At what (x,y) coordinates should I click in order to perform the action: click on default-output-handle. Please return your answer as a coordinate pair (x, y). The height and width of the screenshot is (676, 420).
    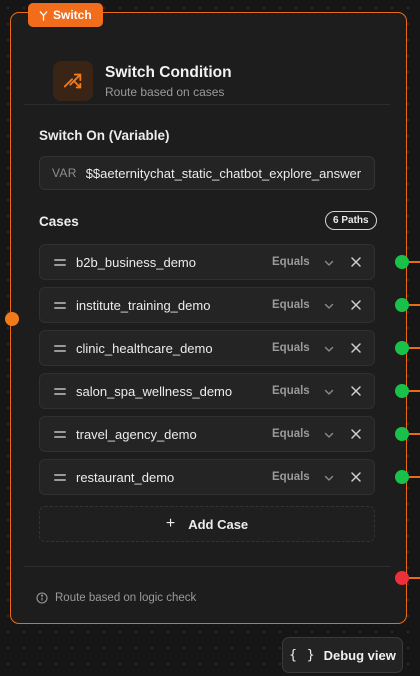
    Looking at the image, I should click on (402, 578).